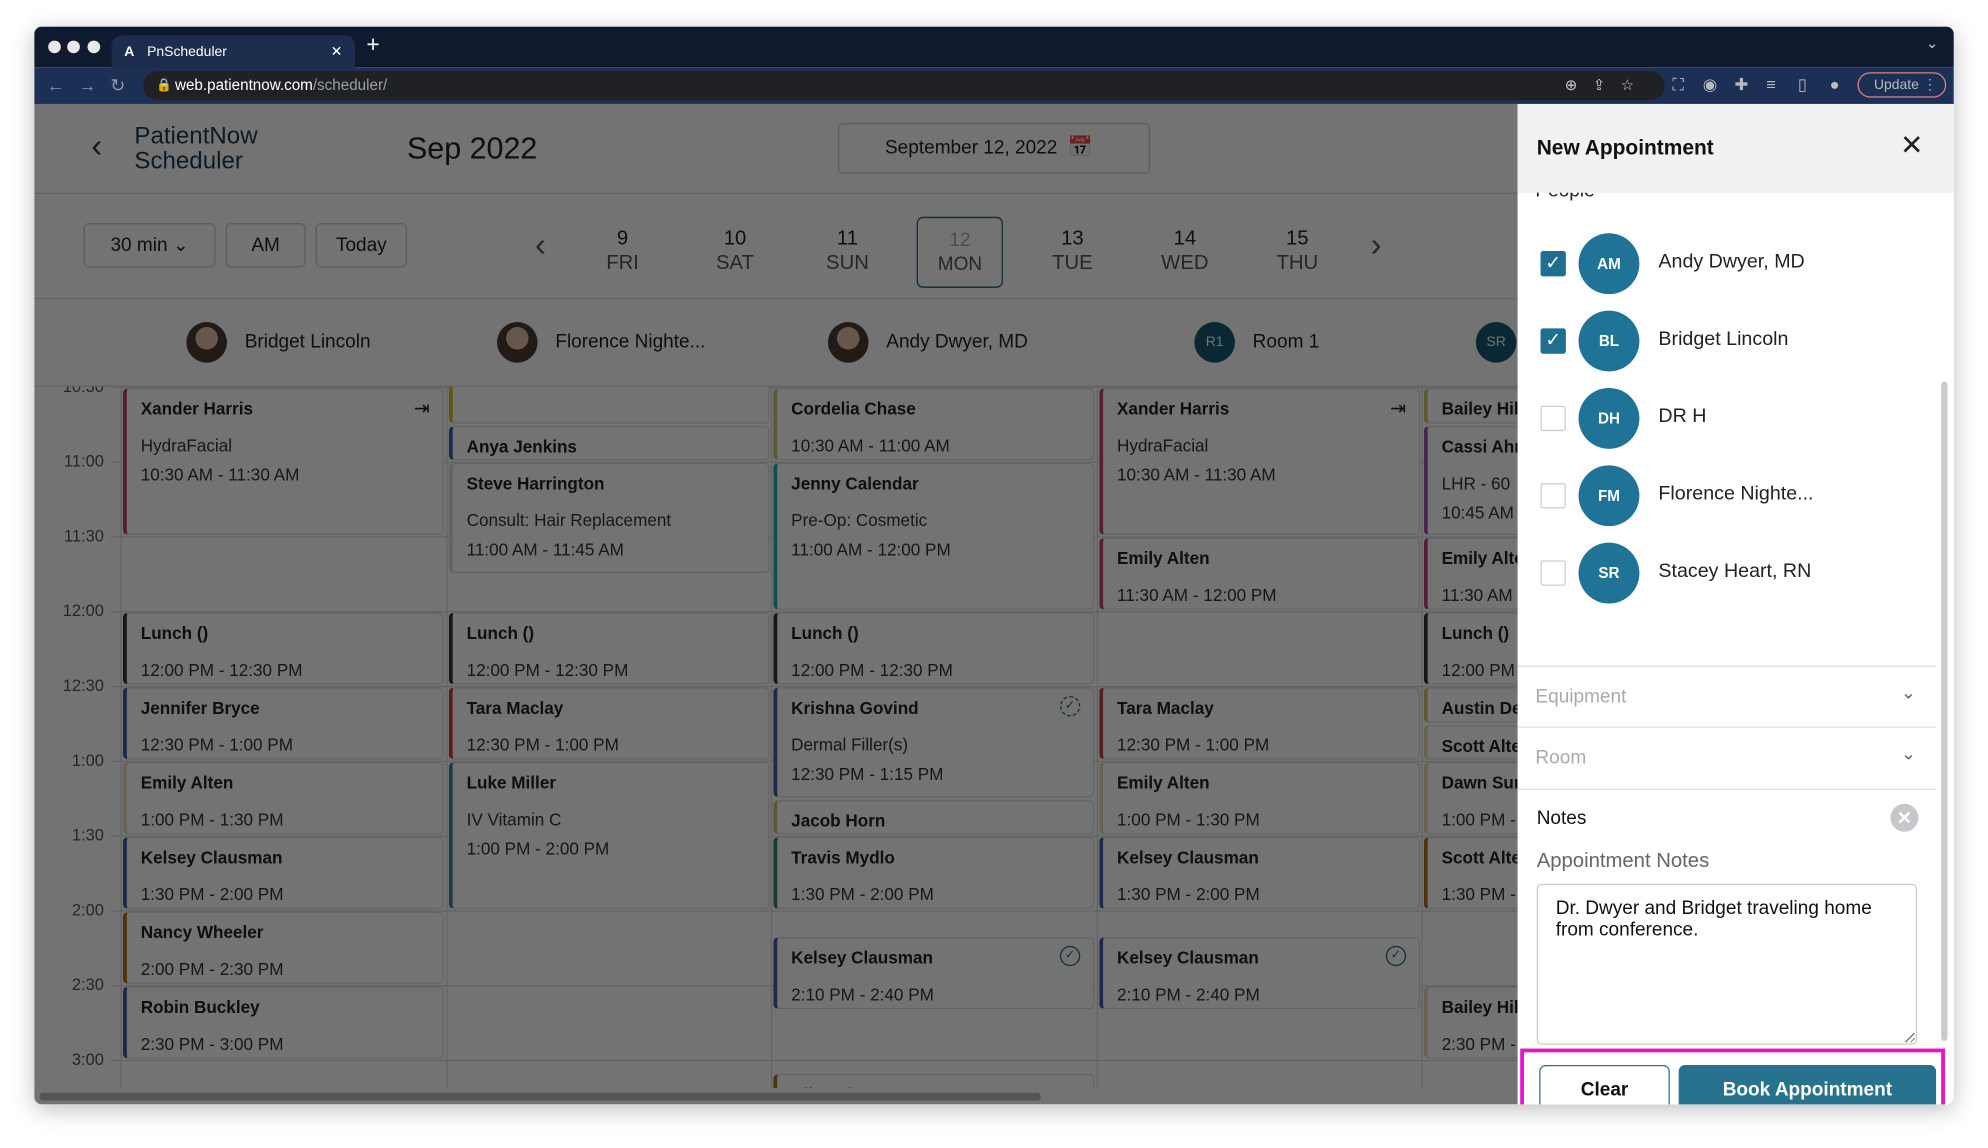  I want to click on appointment-card: Travis Mydlo 1:30 PM - 2:00 PM, so click(934, 873).